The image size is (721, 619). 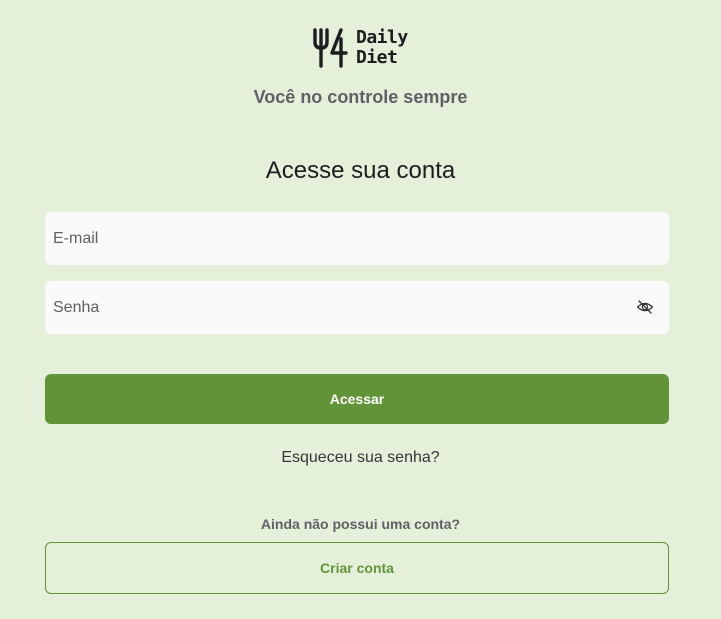 I want to click on signup-prompt: Ainda não possui uma conta?, so click(x=360, y=524).